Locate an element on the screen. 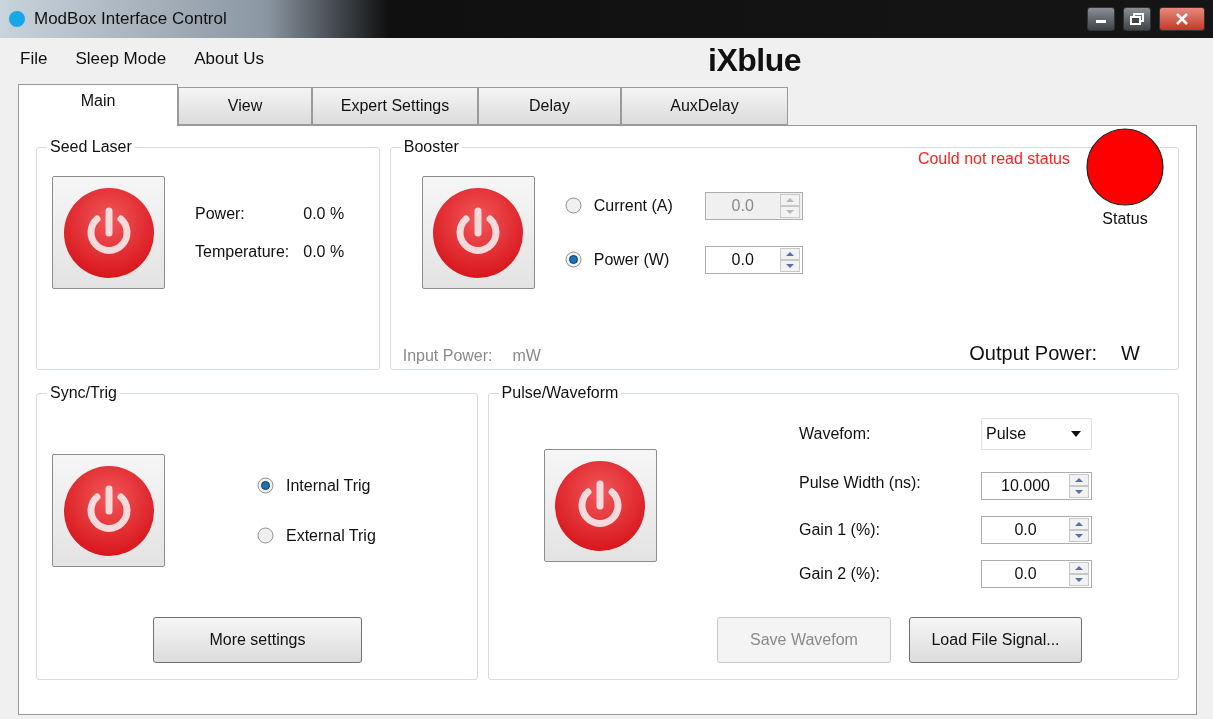 Image resolution: width=1213 pixels, height=719 pixels. group-title: Pulse/Waveform is located at coordinates (560, 393).